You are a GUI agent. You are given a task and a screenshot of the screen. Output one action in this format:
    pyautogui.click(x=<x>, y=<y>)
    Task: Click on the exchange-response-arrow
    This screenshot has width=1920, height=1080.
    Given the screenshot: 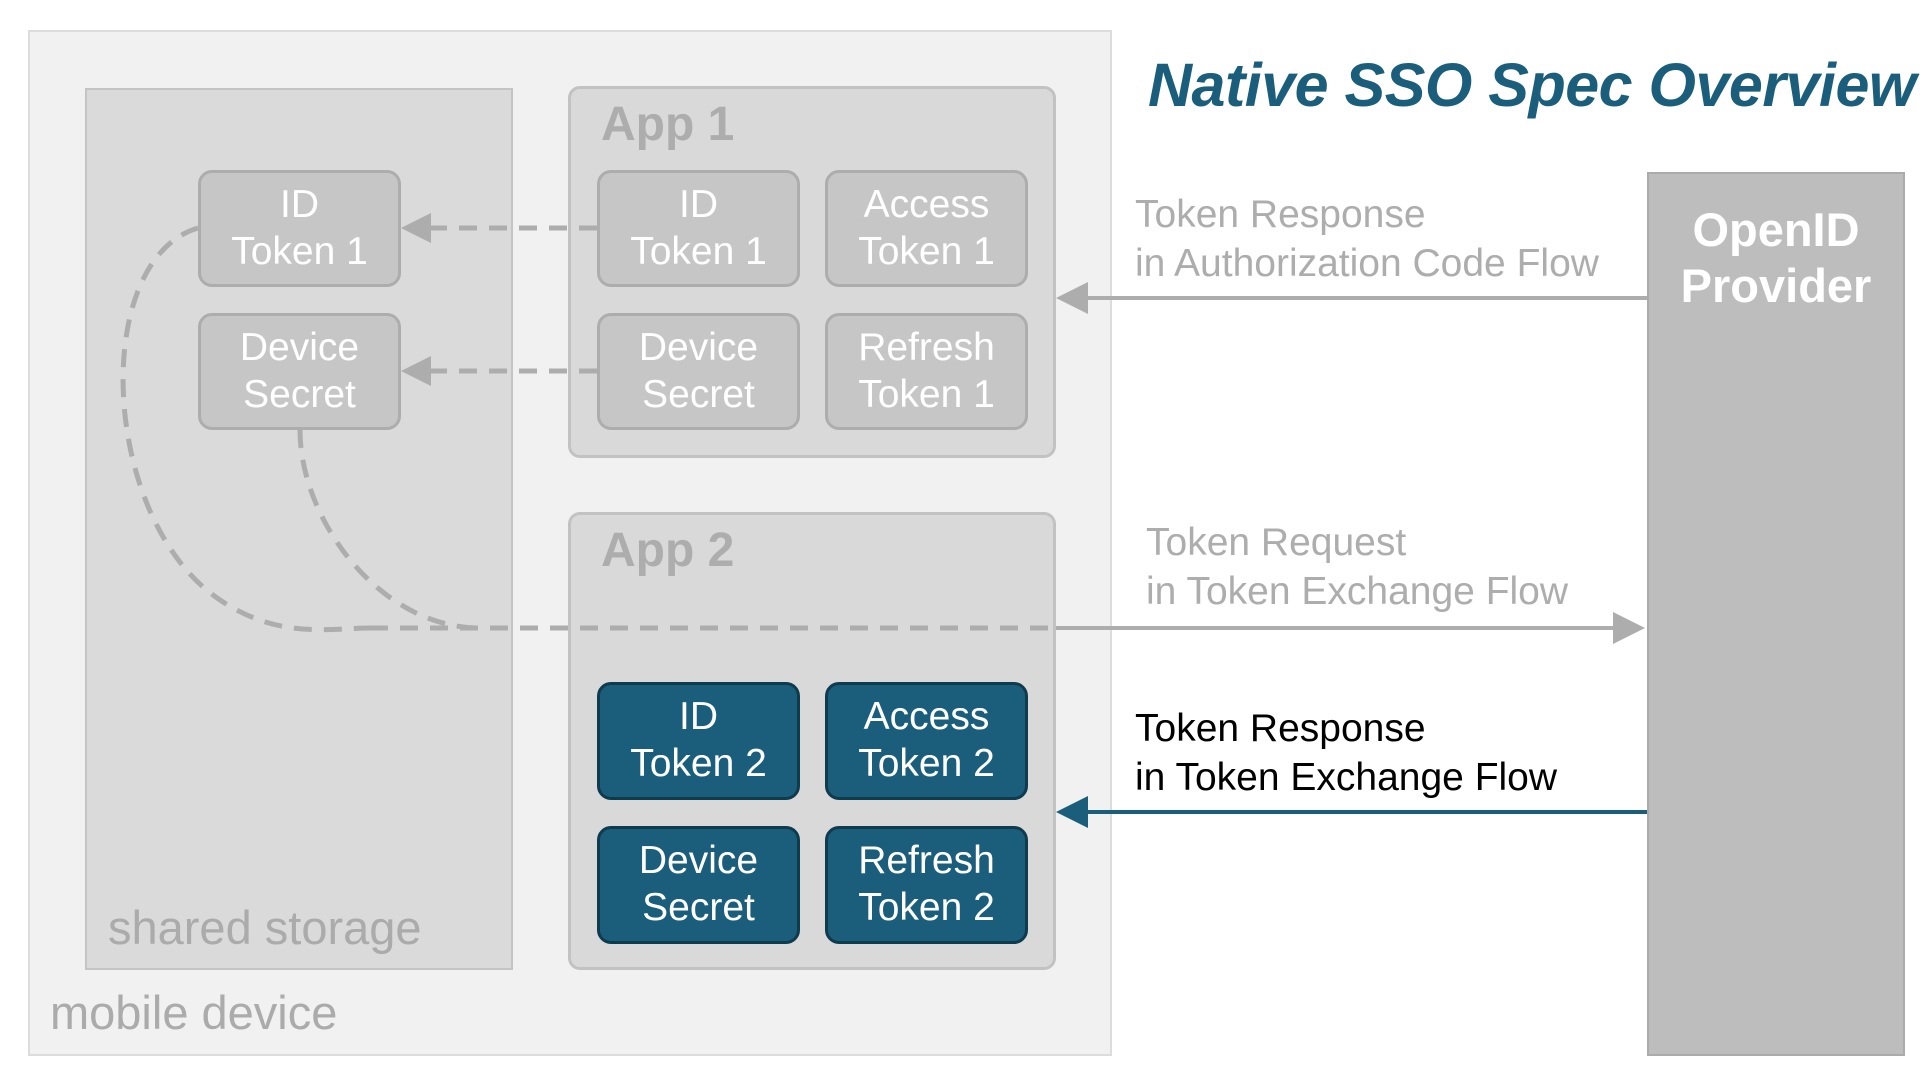 What is the action you would take?
    pyautogui.click(x=1351, y=812)
    